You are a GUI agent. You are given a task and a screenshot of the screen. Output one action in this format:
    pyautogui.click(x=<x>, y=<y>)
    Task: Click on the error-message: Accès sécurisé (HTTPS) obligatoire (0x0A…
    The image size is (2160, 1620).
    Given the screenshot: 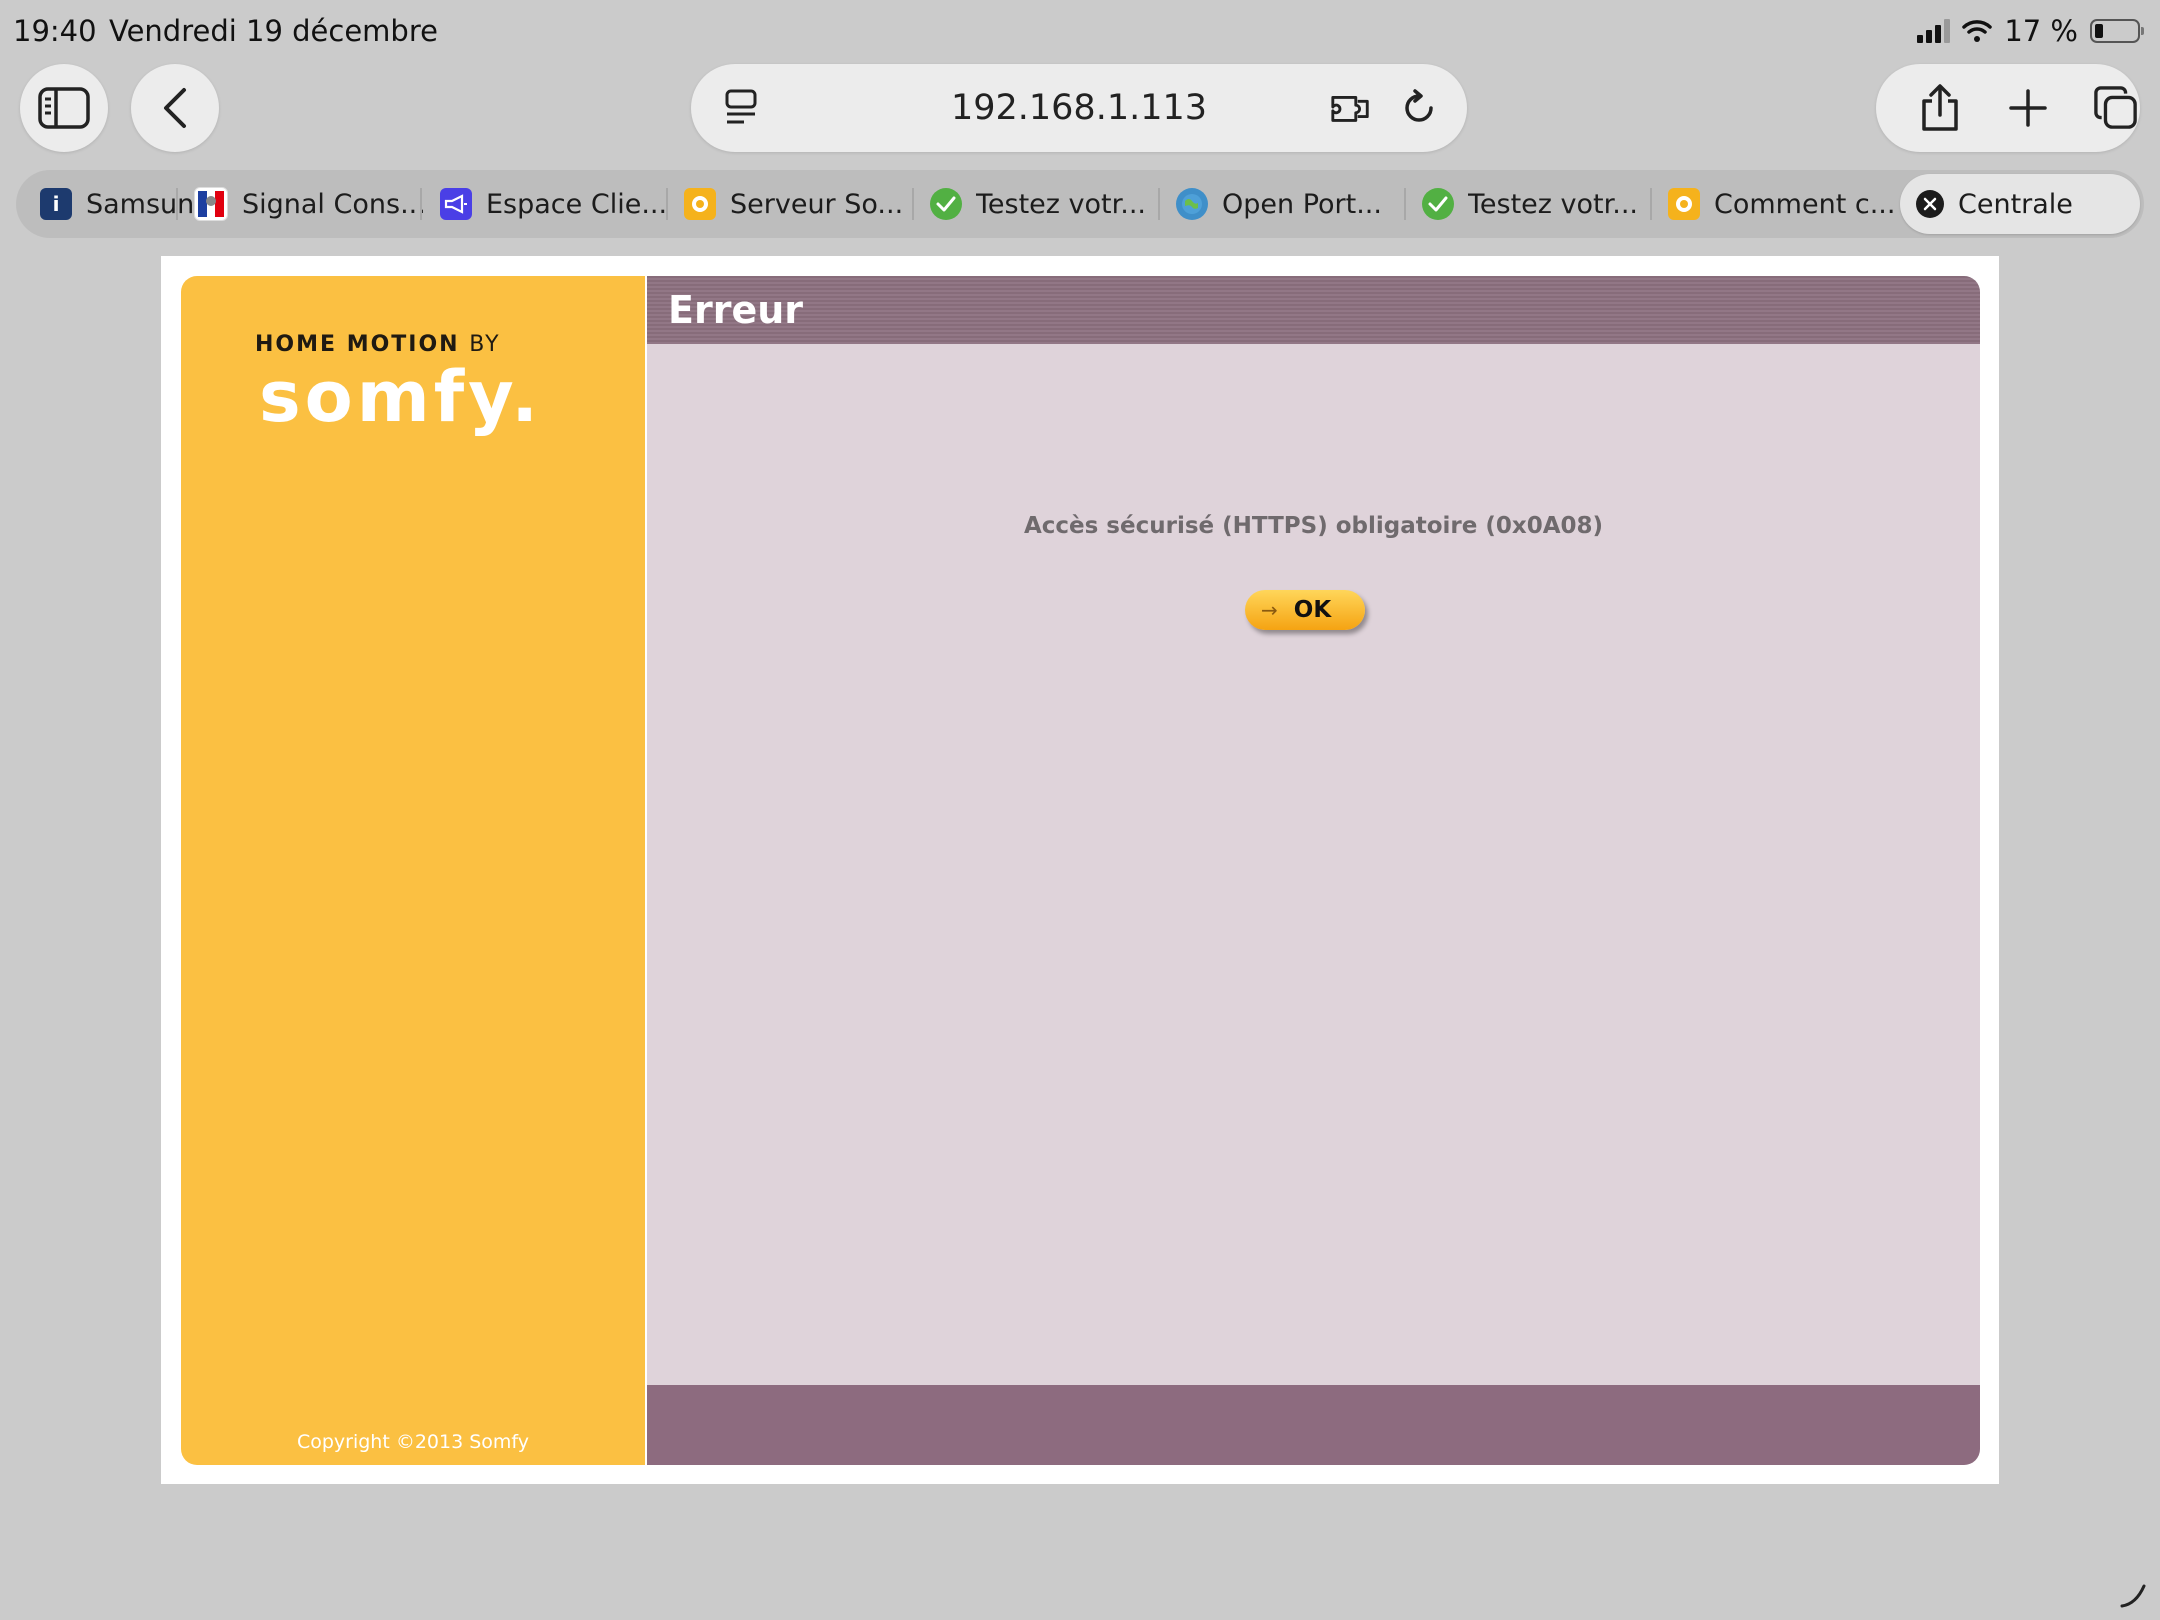 What is the action you would take?
    pyautogui.click(x=1313, y=526)
    